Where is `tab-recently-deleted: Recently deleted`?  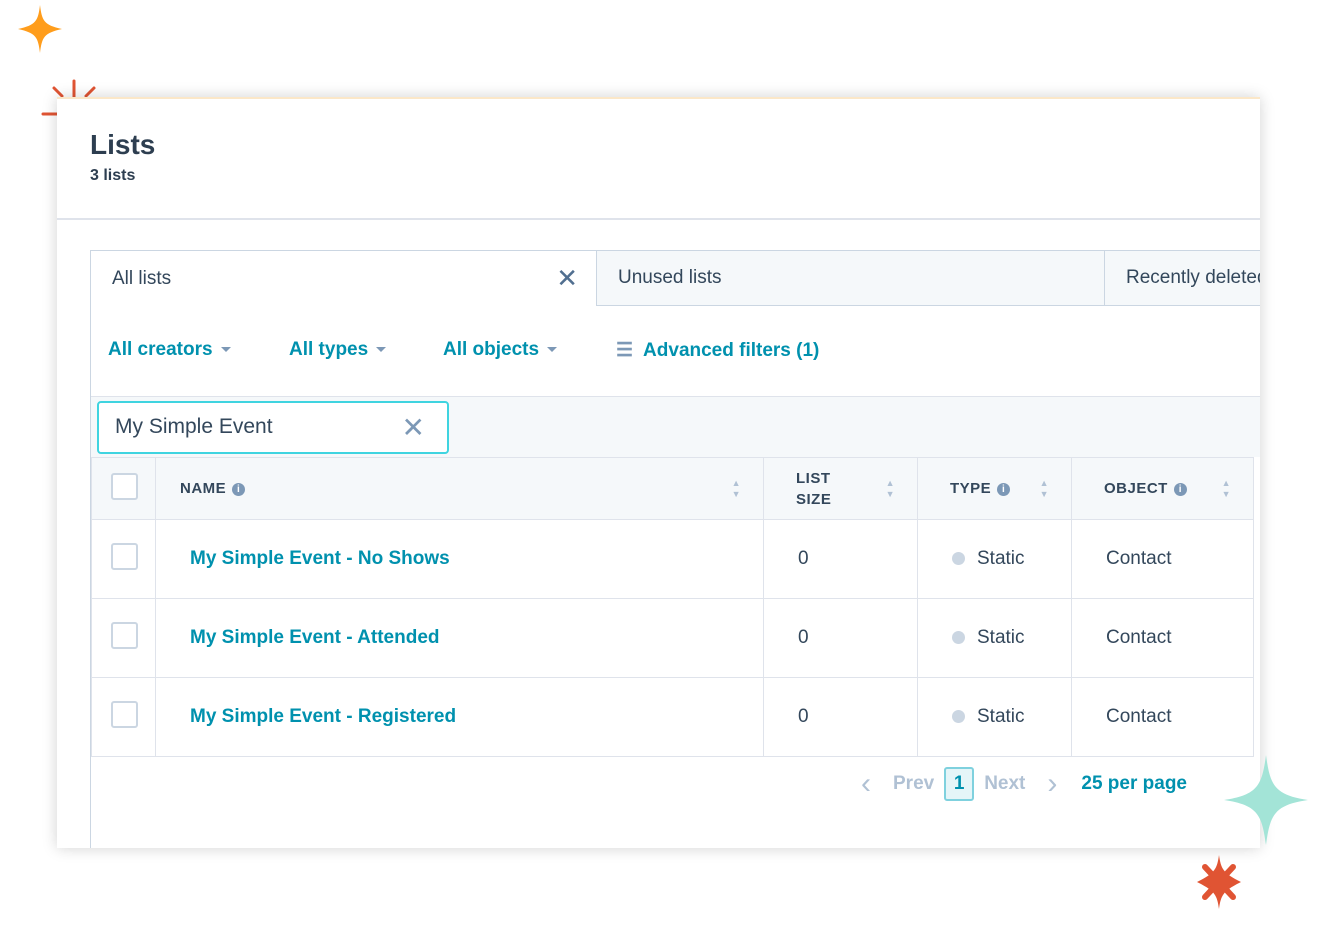 tab-recently-deleted: Recently deleted is located at coordinates (1182, 278).